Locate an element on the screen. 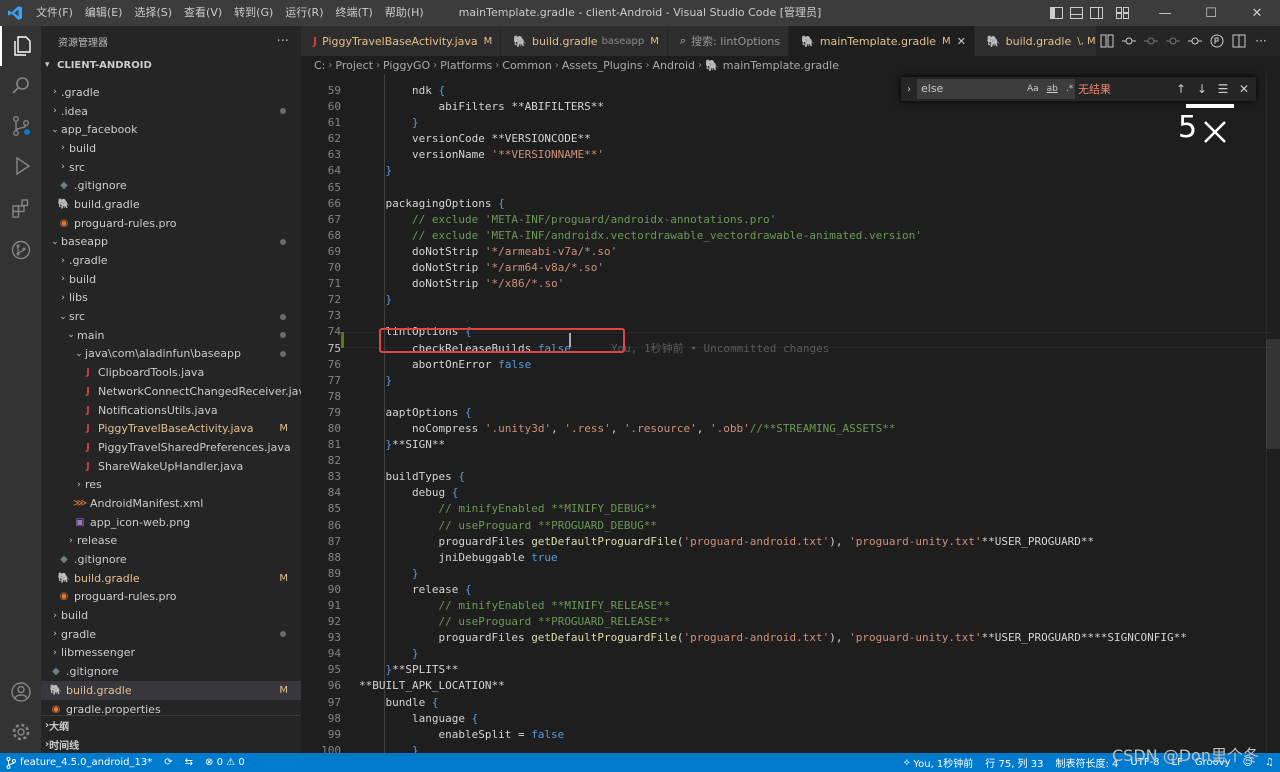 The width and height of the screenshot is (1280, 772). previous-match-arrow-up-icon: ↑ is located at coordinates (1181, 89).